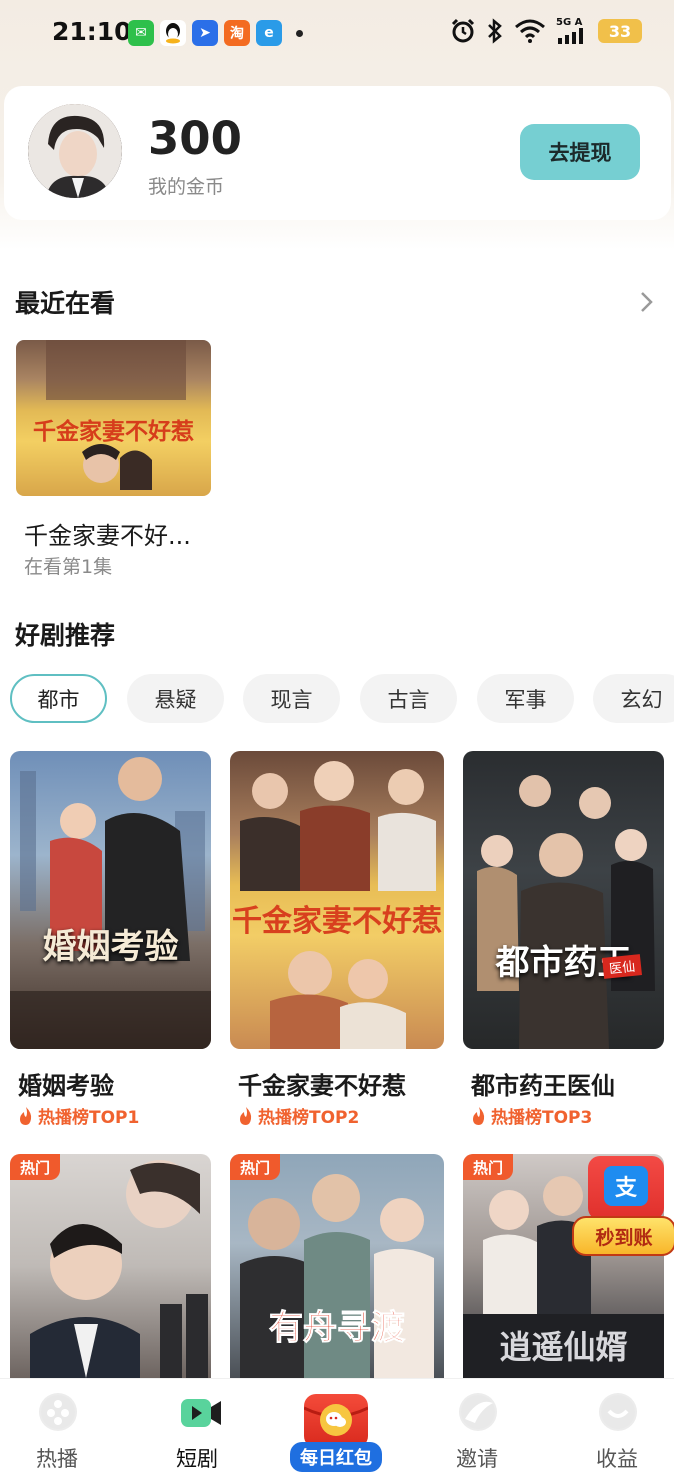 This screenshot has width=674, height=1479. What do you see at coordinates (620, 31) in the screenshot?
I see `battery-indicator: 33` at bounding box center [620, 31].